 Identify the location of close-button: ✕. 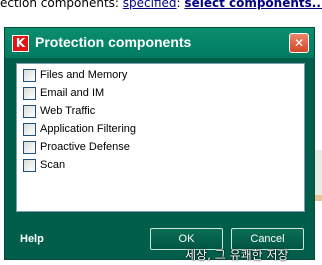
(299, 43).